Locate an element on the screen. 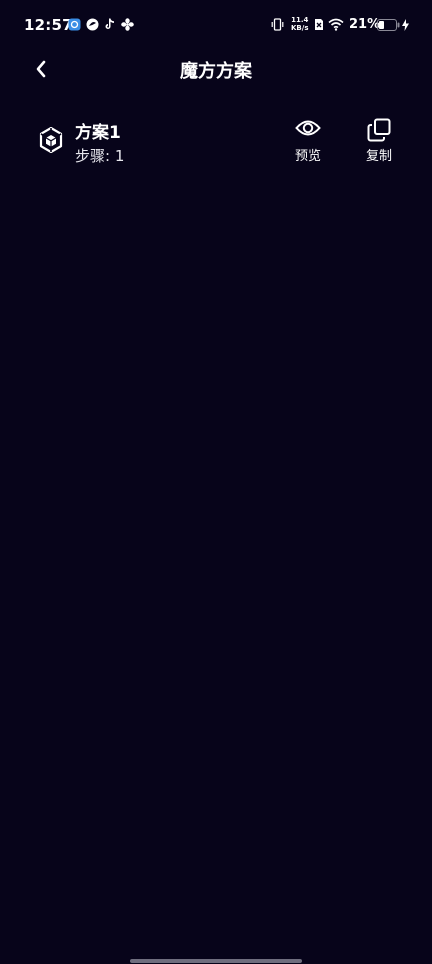 Image resolution: width=432 pixels, height=964 pixels. page-title: 魔方方案 is located at coordinates (216, 71).